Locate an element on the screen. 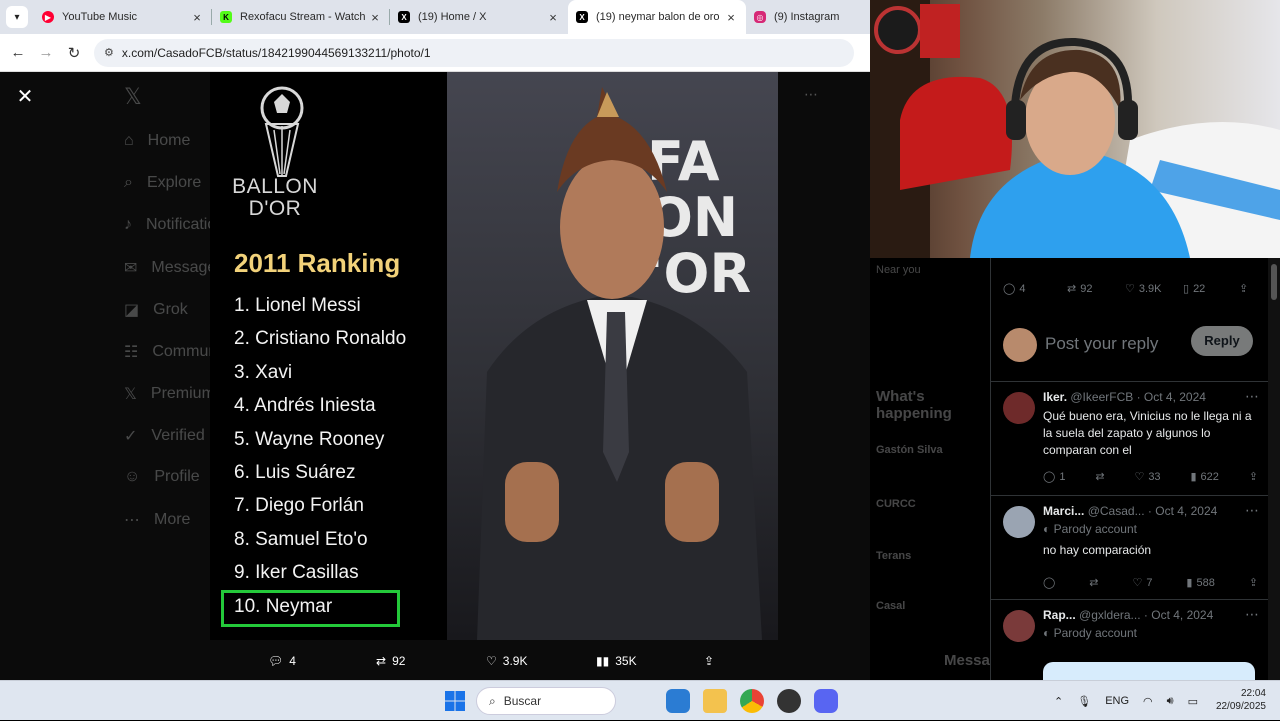  kick-icon: K is located at coordinates (226, 17).